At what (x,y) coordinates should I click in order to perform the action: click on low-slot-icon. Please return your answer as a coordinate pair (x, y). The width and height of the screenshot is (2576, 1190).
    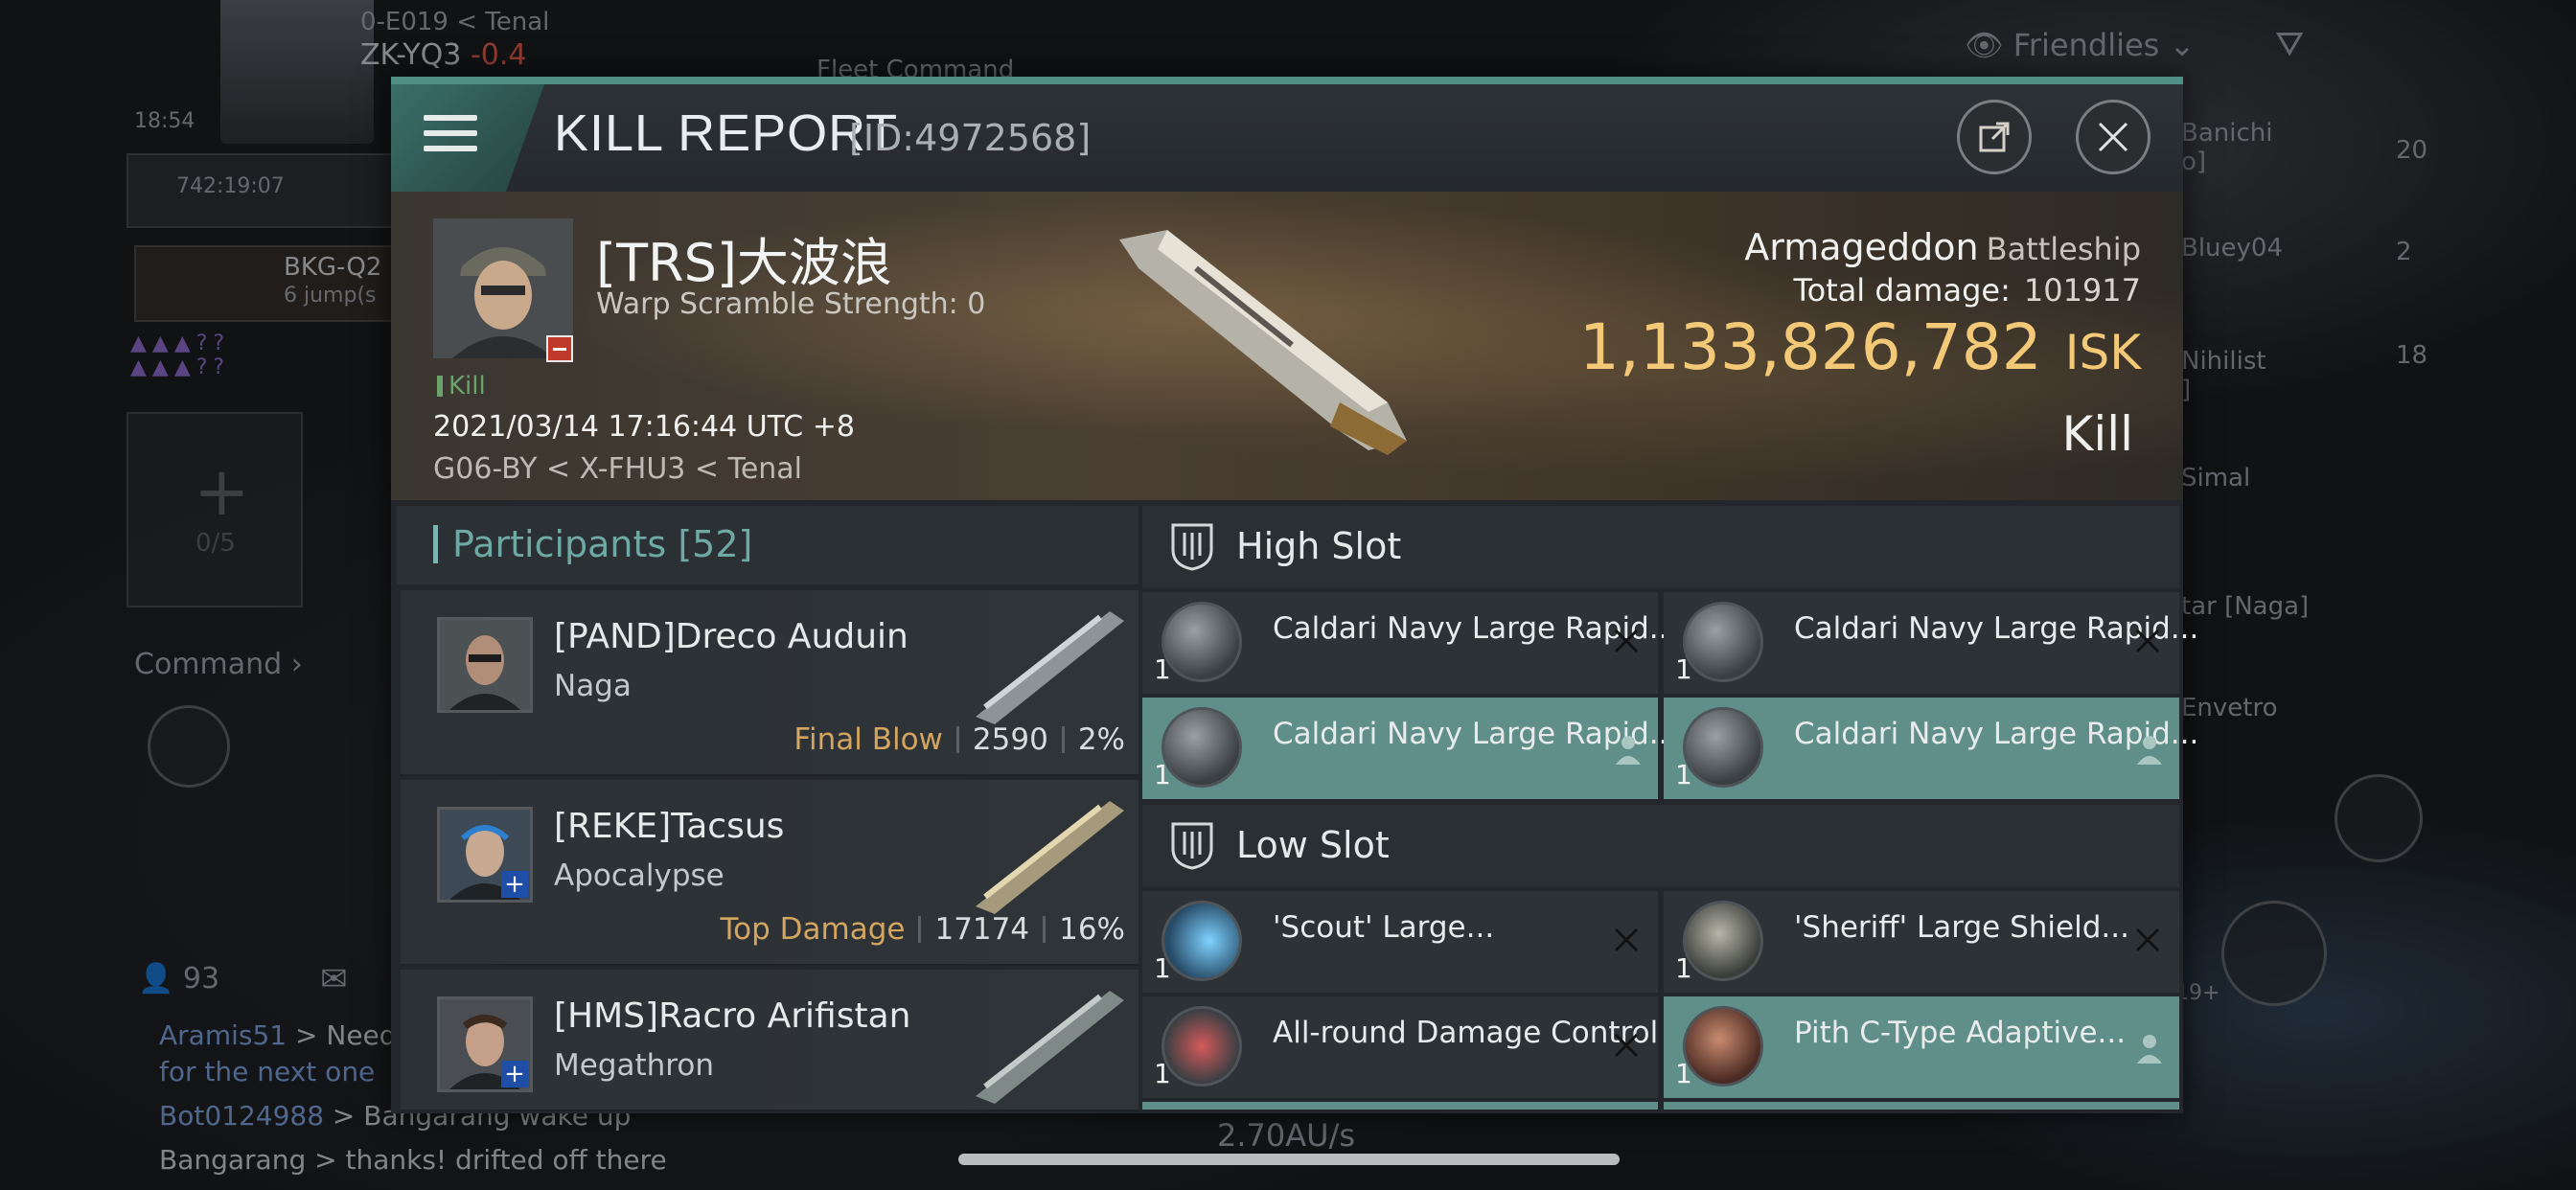
    Looking at the image, I should click on (1192, 846).